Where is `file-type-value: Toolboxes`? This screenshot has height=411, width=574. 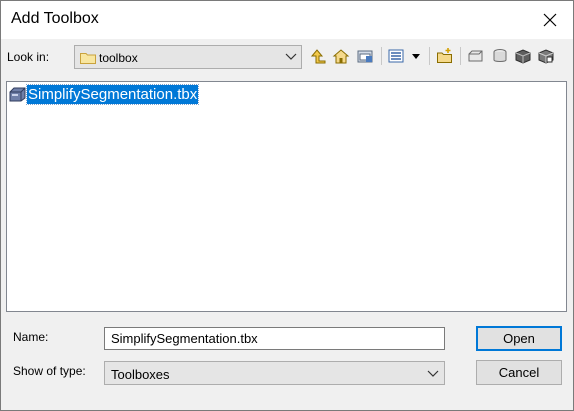 file-type-value: Toolboxes is located at coordinates (140, 374).